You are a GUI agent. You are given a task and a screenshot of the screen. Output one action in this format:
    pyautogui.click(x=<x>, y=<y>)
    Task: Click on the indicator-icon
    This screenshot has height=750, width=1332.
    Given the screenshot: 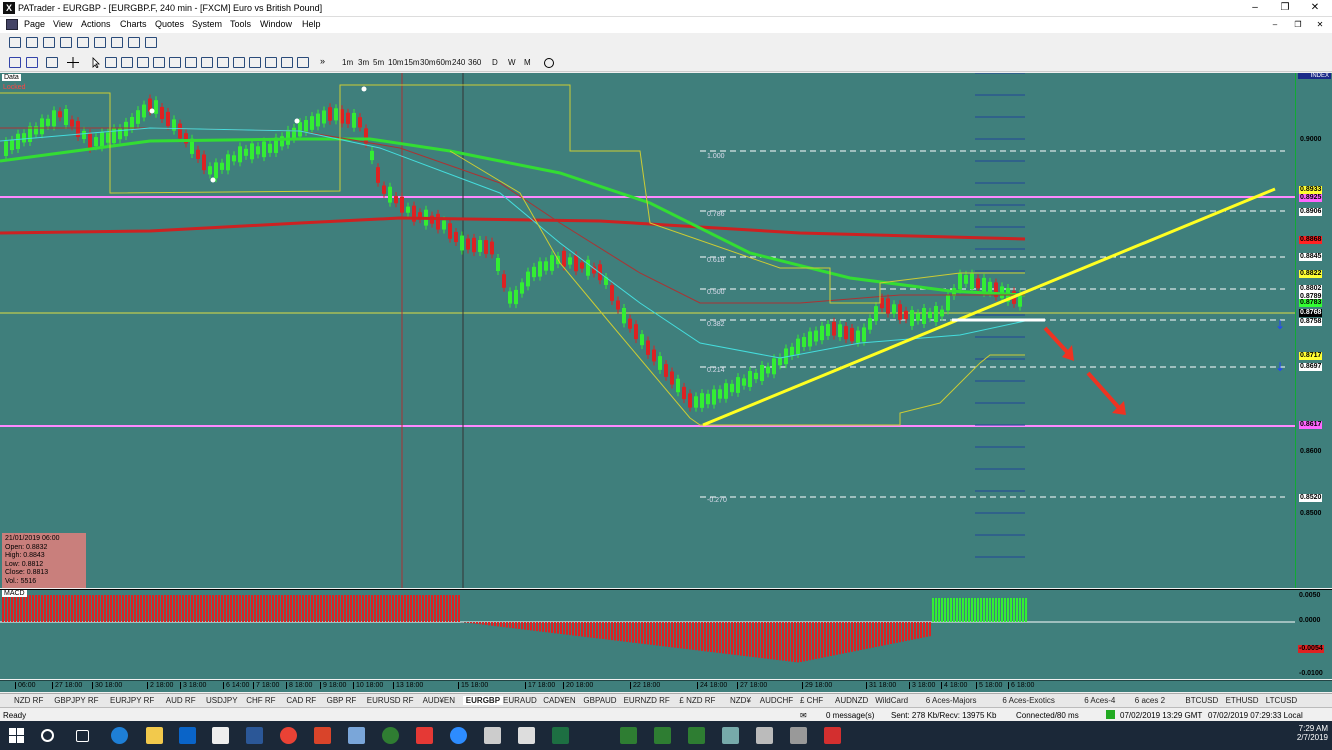 What is the action you would take?
    pyautogui.click(x=52, y=62)
    